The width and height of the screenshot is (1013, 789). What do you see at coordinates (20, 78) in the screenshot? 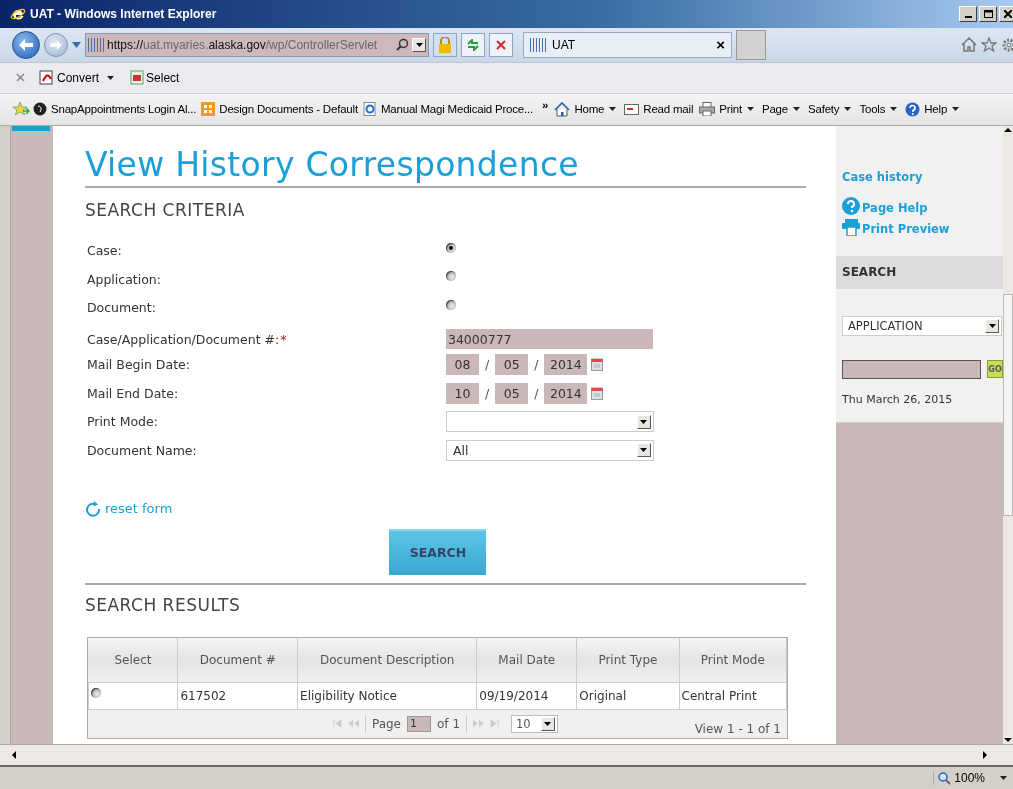
I see `close-icon` at bounding box center [20, 78].